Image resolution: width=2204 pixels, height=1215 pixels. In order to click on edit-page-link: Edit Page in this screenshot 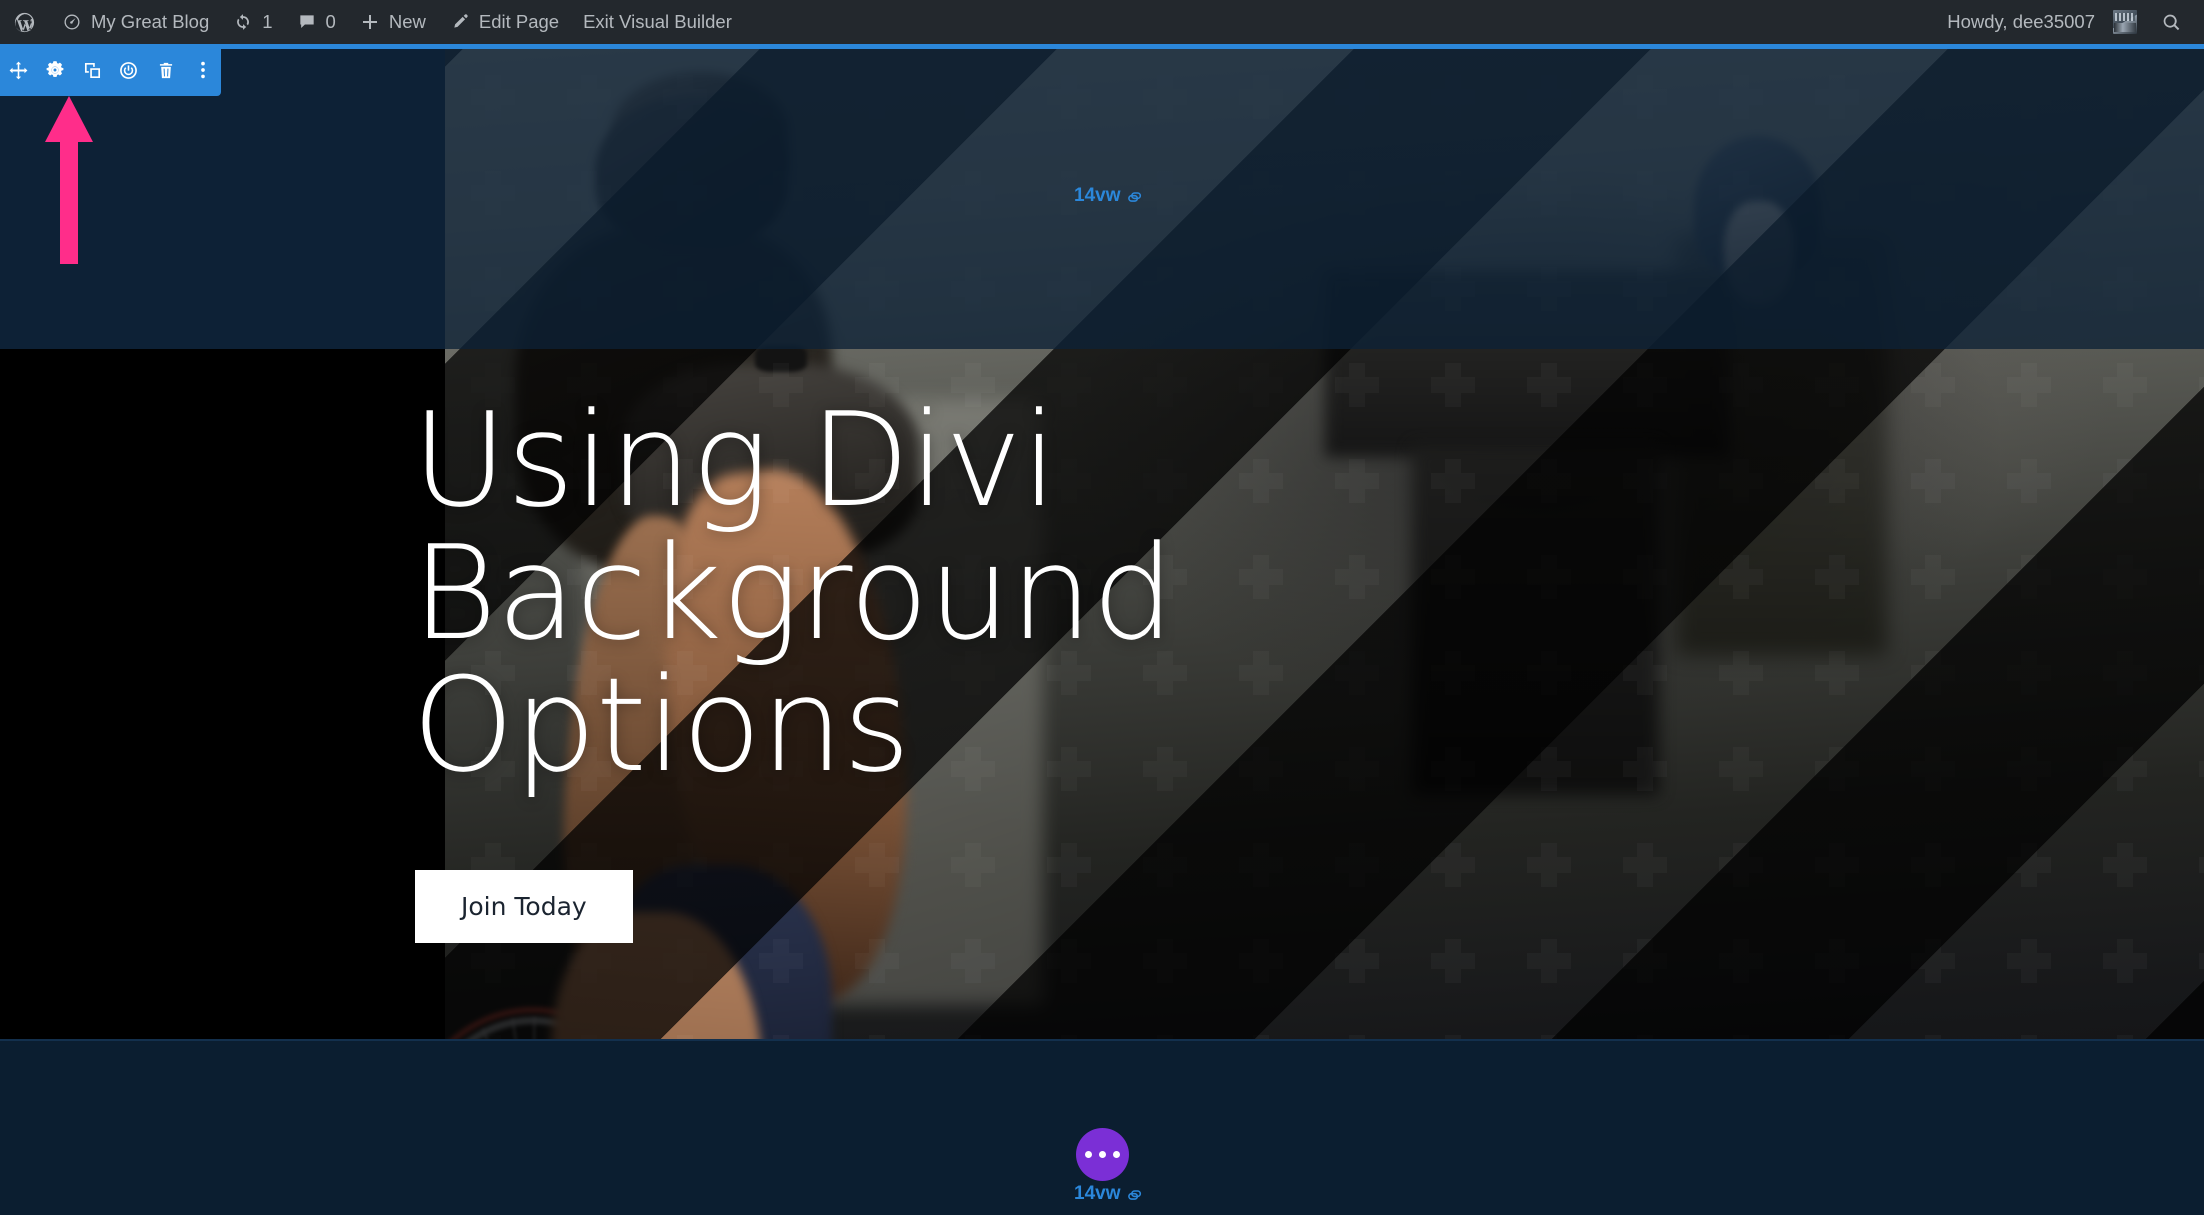, I will do `click(504, 22)`.